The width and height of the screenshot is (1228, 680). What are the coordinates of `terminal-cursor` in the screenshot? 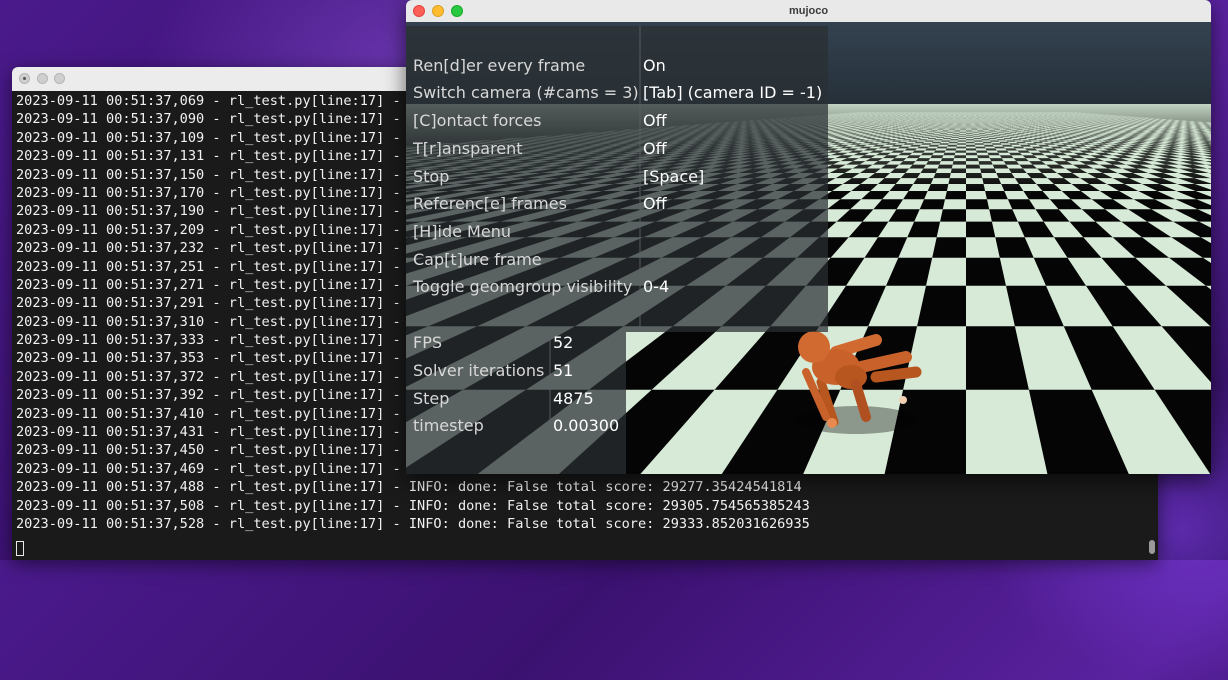 It's located at (20, 548).